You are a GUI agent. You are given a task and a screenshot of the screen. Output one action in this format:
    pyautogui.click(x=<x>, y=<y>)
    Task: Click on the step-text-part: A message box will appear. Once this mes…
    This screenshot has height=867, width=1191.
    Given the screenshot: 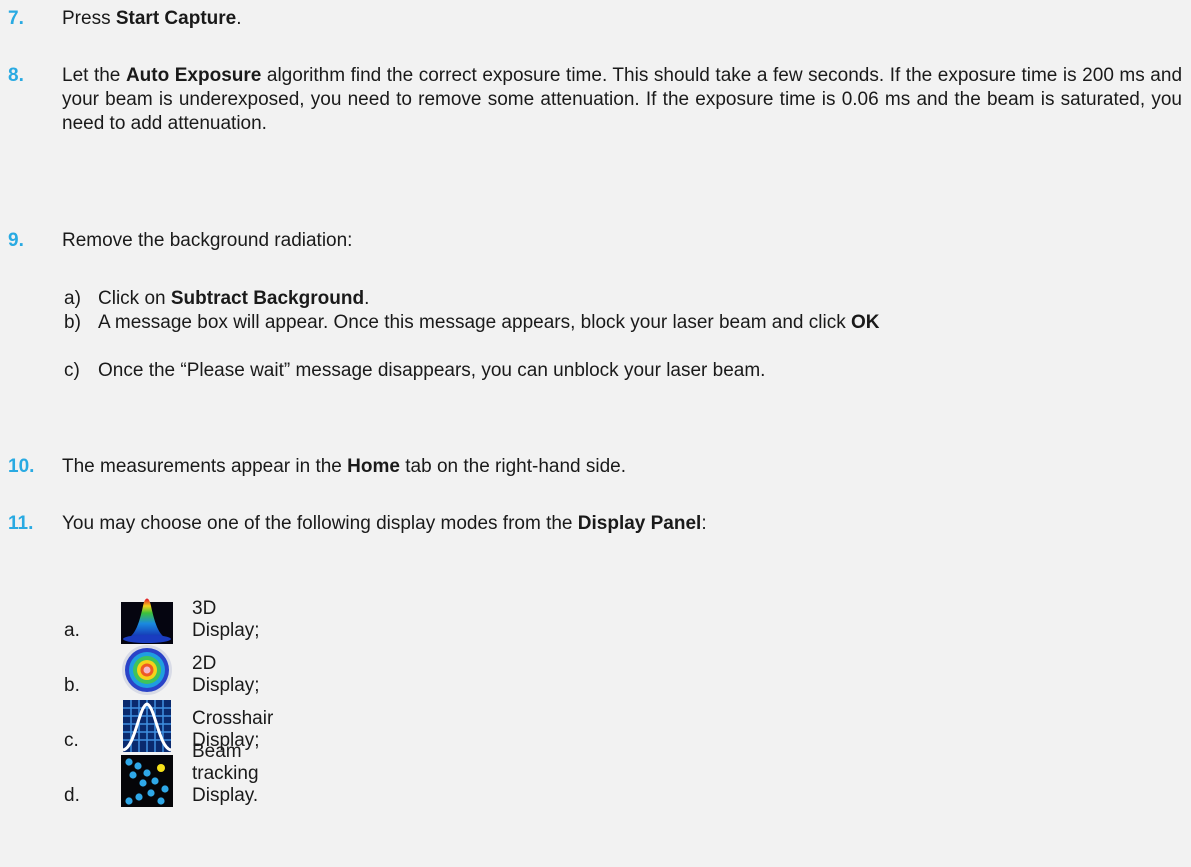 What is the action you would take?
    pyautogui.click(x=474, y=322)
    